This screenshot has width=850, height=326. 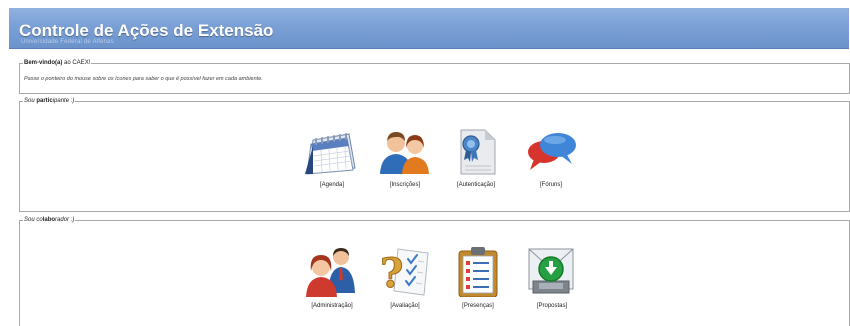 I want to click on users-icon, so click(x=404, y=153).